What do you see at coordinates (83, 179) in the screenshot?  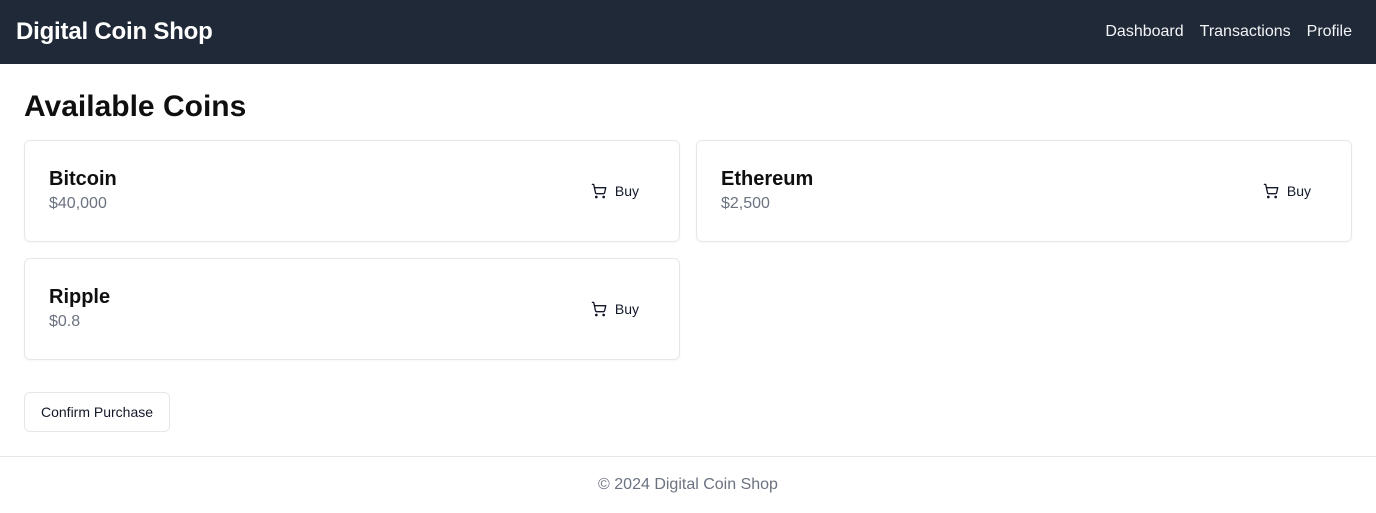 I see `coin-name: Bitcoin` at bounding box center [83, 179].